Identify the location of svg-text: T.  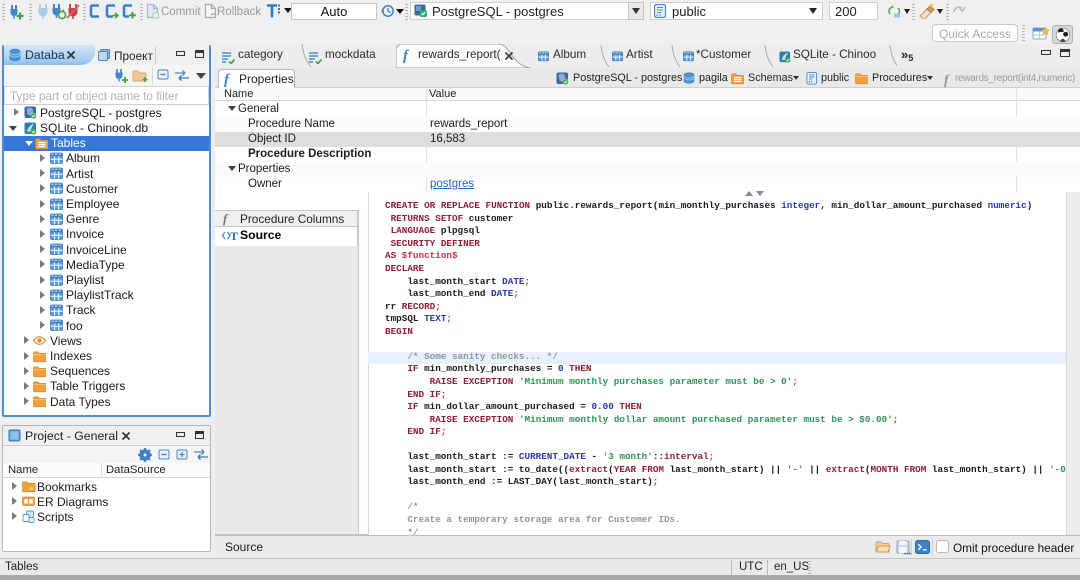
(234, 236).